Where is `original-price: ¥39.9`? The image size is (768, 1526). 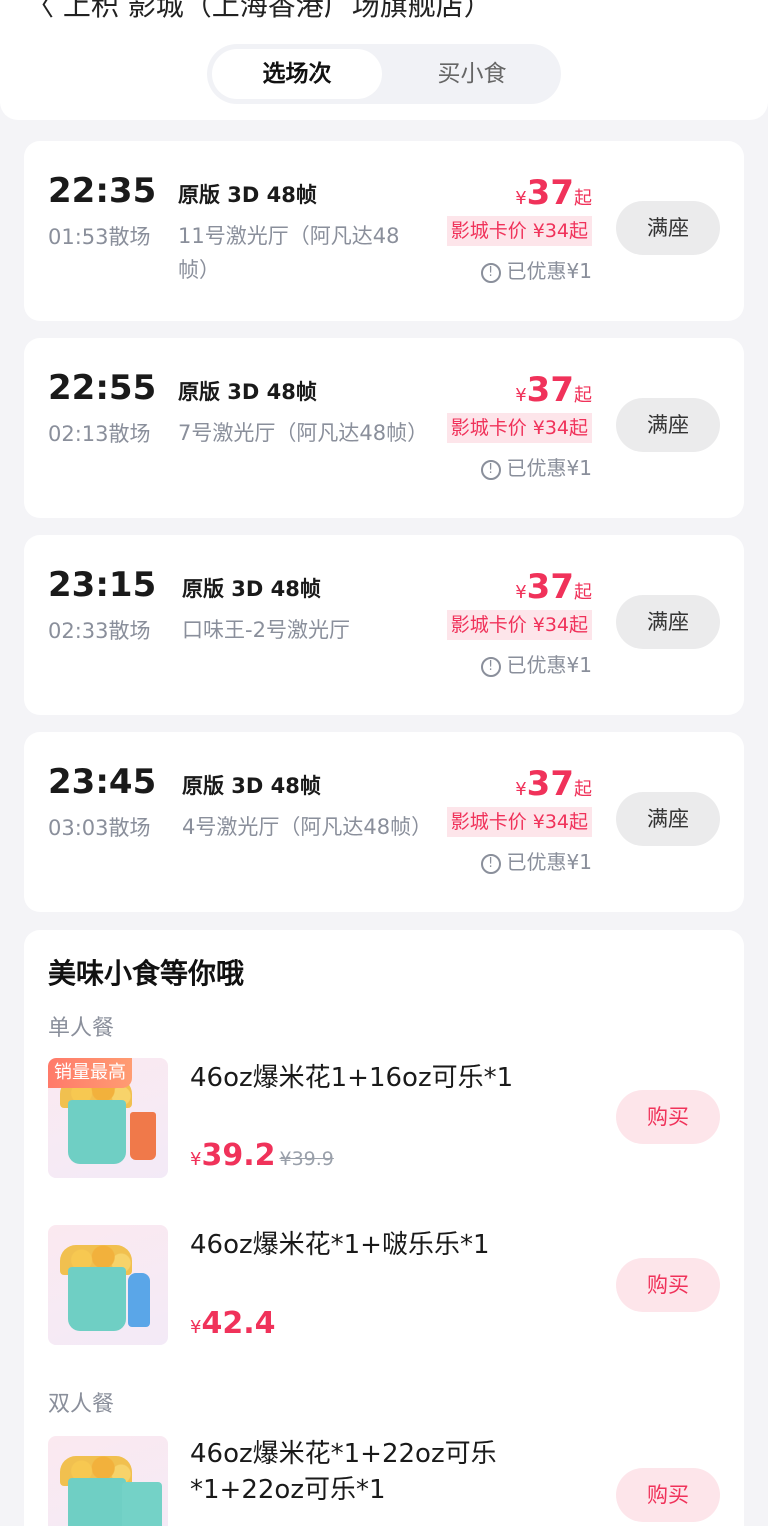
original-price: ¥39.9 is located at coordinates (306, 1159).